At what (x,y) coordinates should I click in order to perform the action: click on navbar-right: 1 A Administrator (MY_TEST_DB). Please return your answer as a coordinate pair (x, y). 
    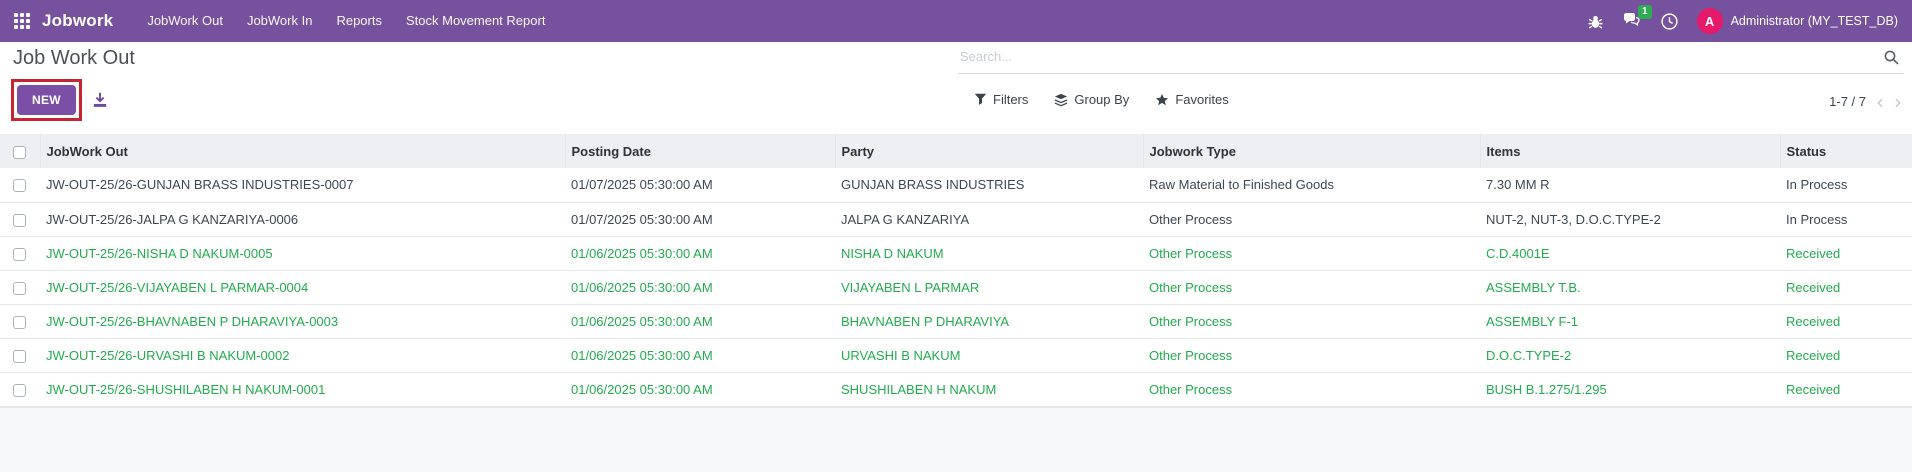
    Looking at the image, I should click on (1742, 19).